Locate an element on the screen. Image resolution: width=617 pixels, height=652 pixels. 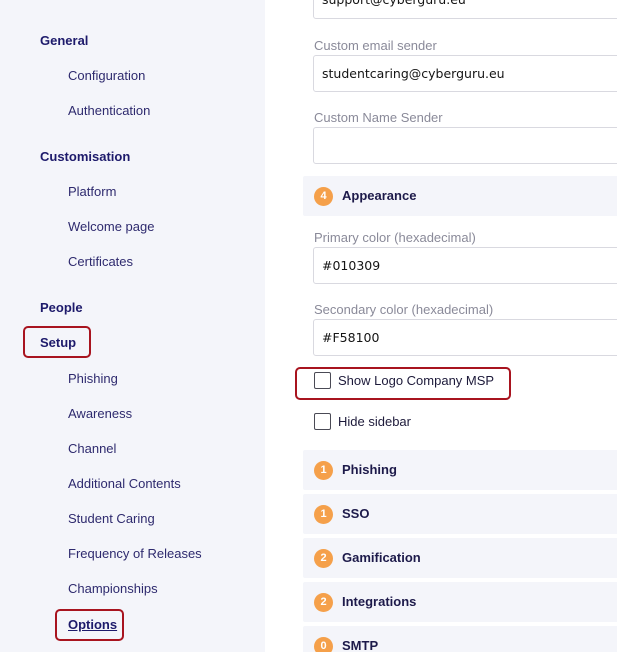
nav-section-customisation: Customisation is located at coordinates (85, 156).